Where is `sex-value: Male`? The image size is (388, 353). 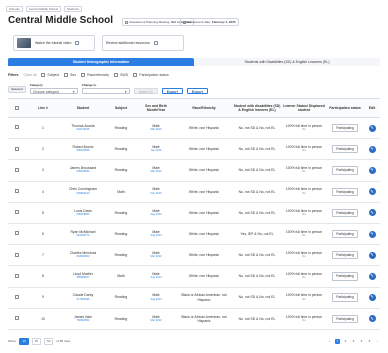
sex-value: Male is located at coordinates (156, 189).